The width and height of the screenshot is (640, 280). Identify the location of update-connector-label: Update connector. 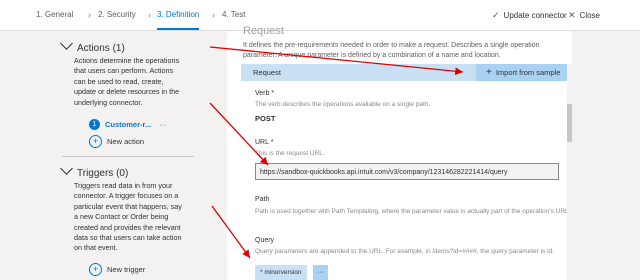
(535, 15).